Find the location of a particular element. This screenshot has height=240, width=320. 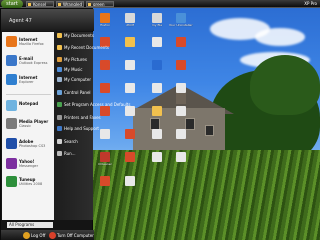

desktop-icon: dfzdf is located at coordinates (130, 23).